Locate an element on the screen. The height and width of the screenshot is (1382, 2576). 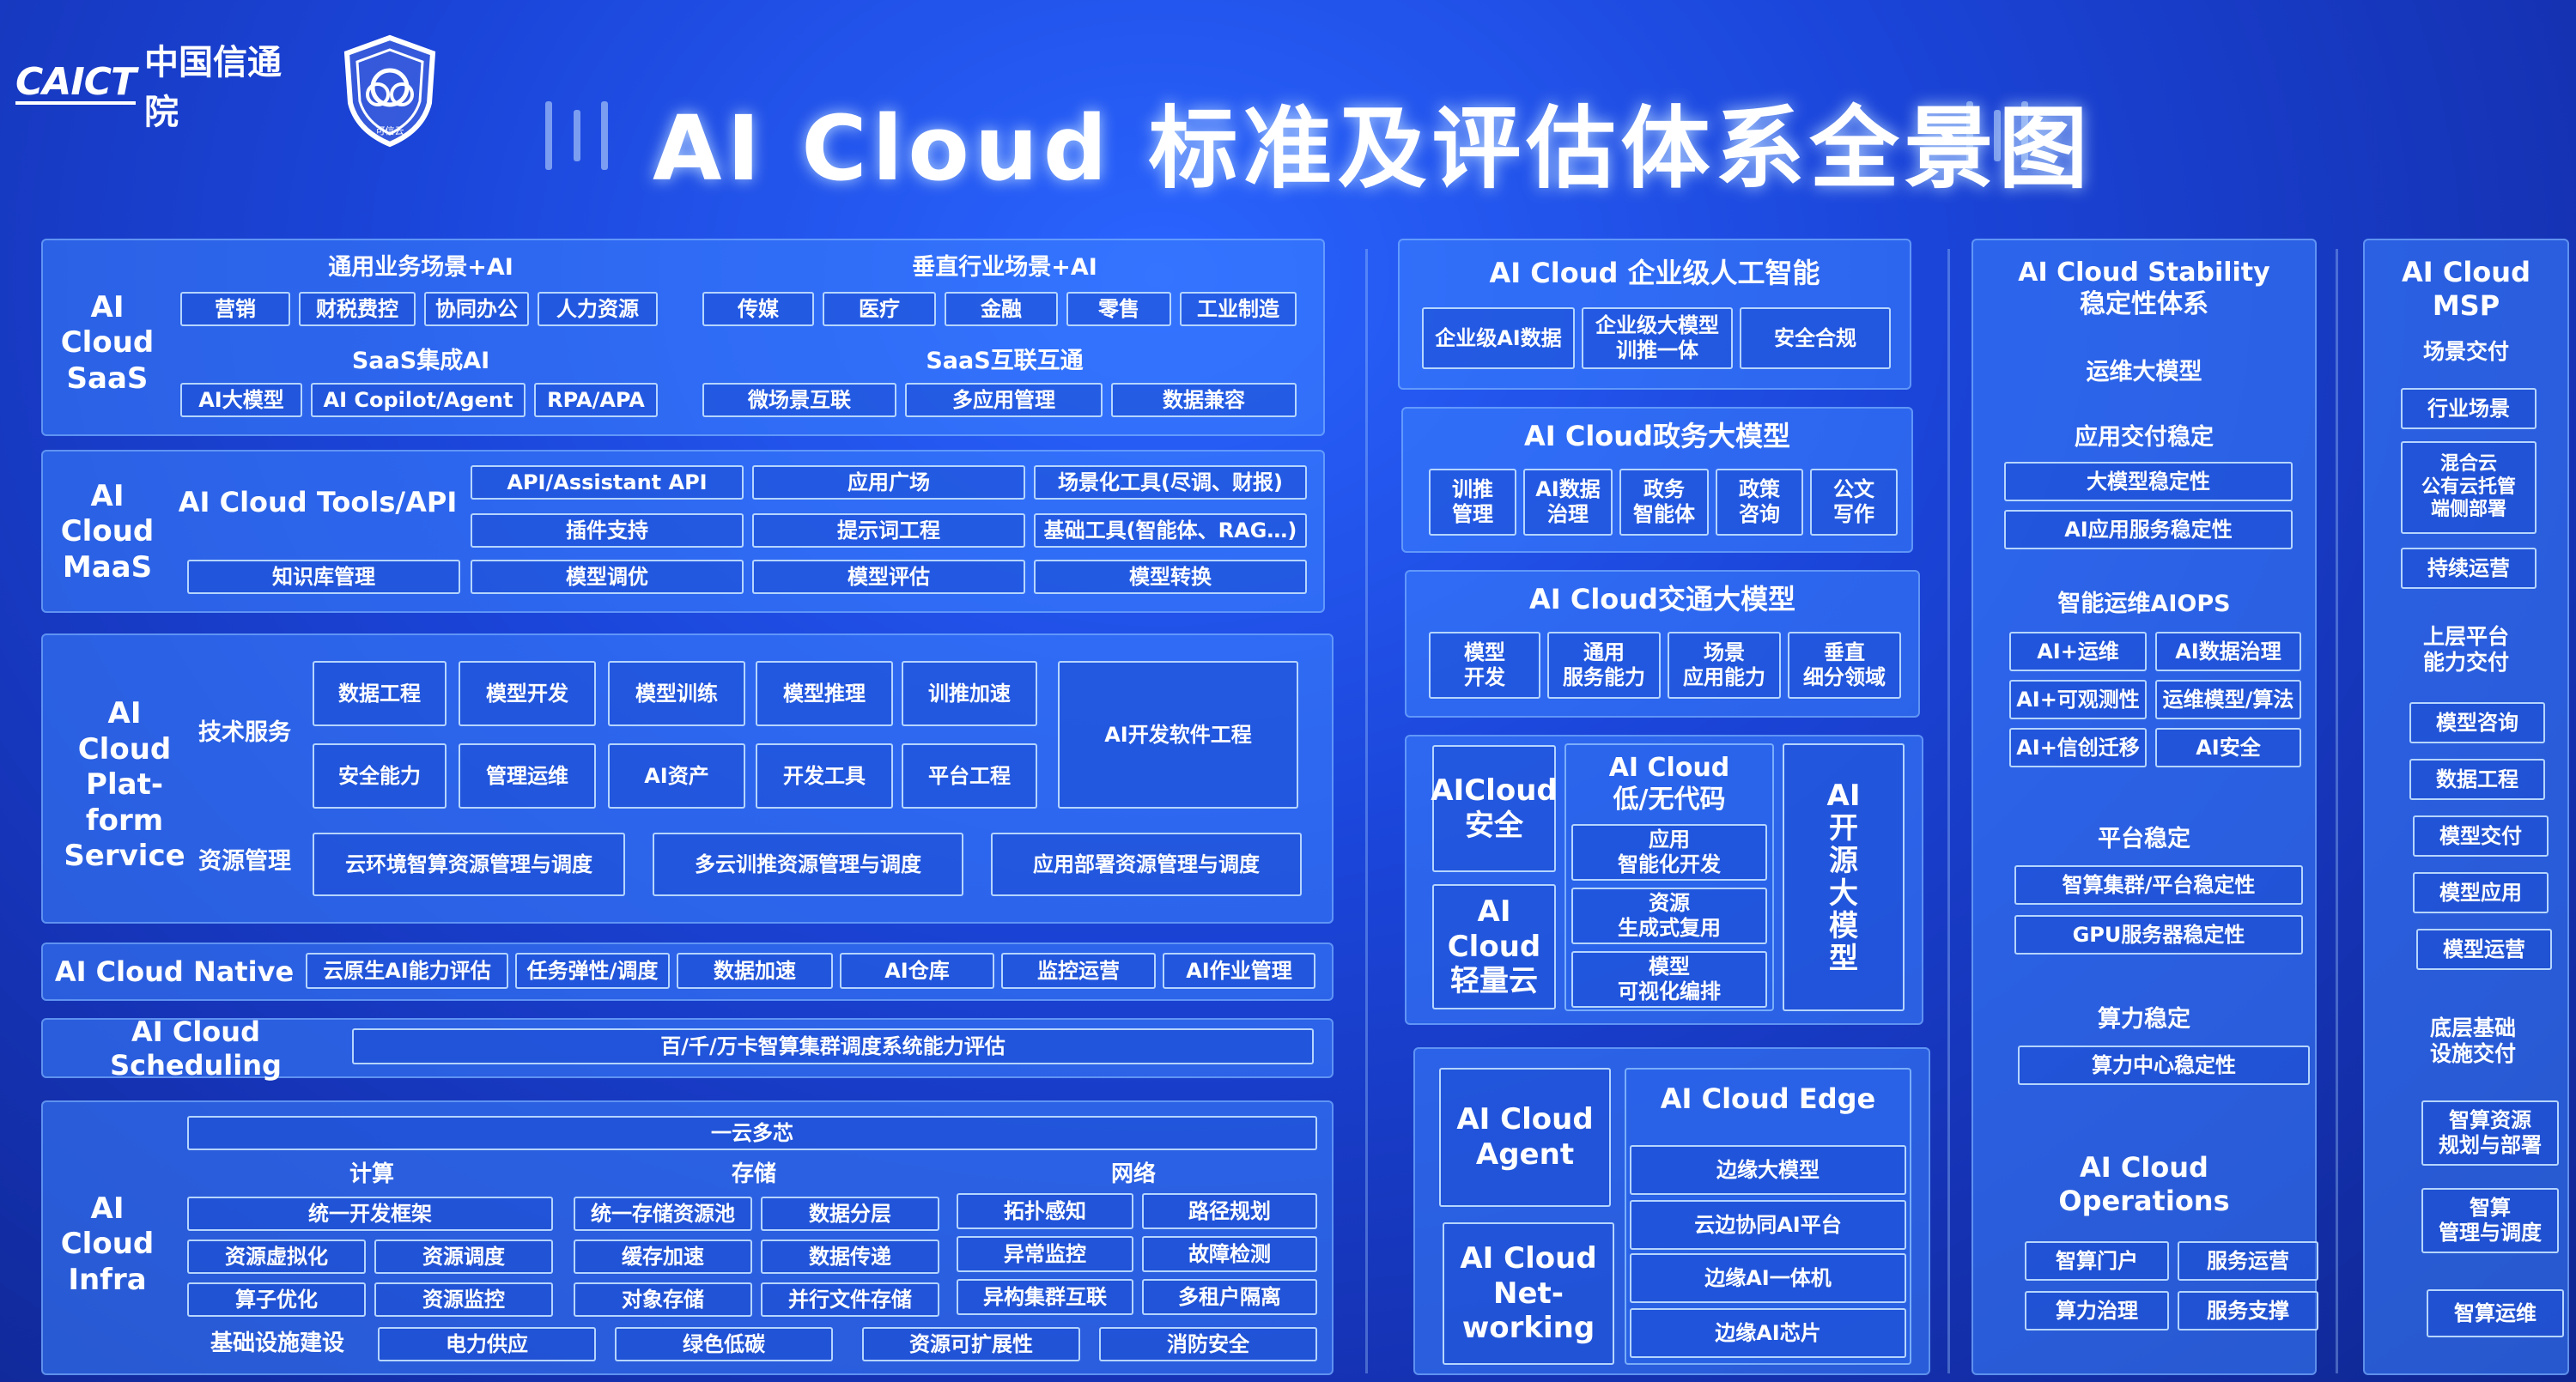
maas-item: 模型调优 is located at coordinates (607, 577).